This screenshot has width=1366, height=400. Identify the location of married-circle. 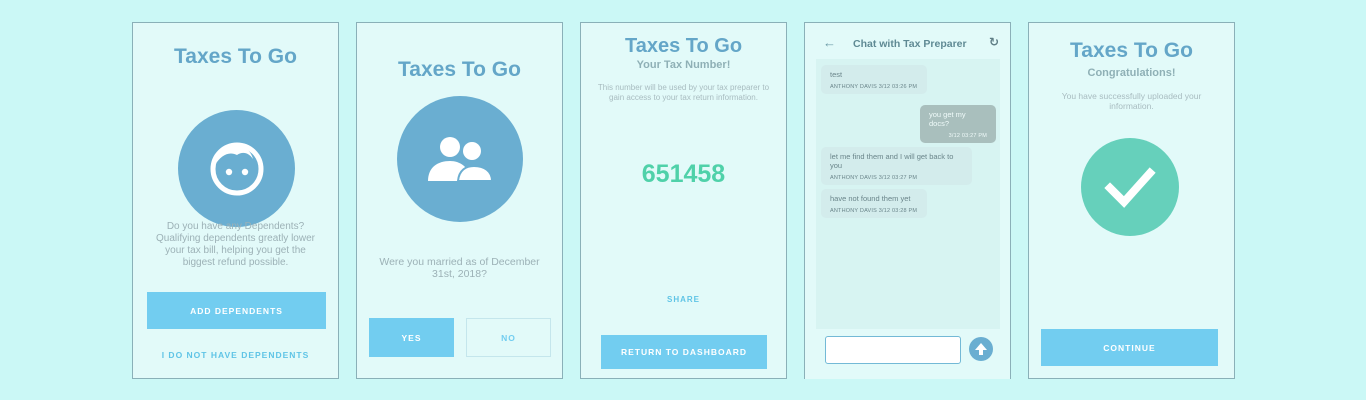
(460, 159).